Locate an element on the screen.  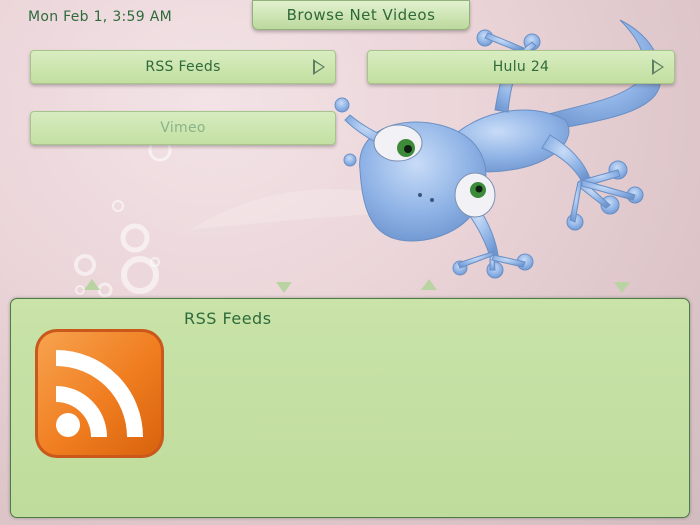
hulu-24-button: Hulu 24 is located at coordinates (521, 67).